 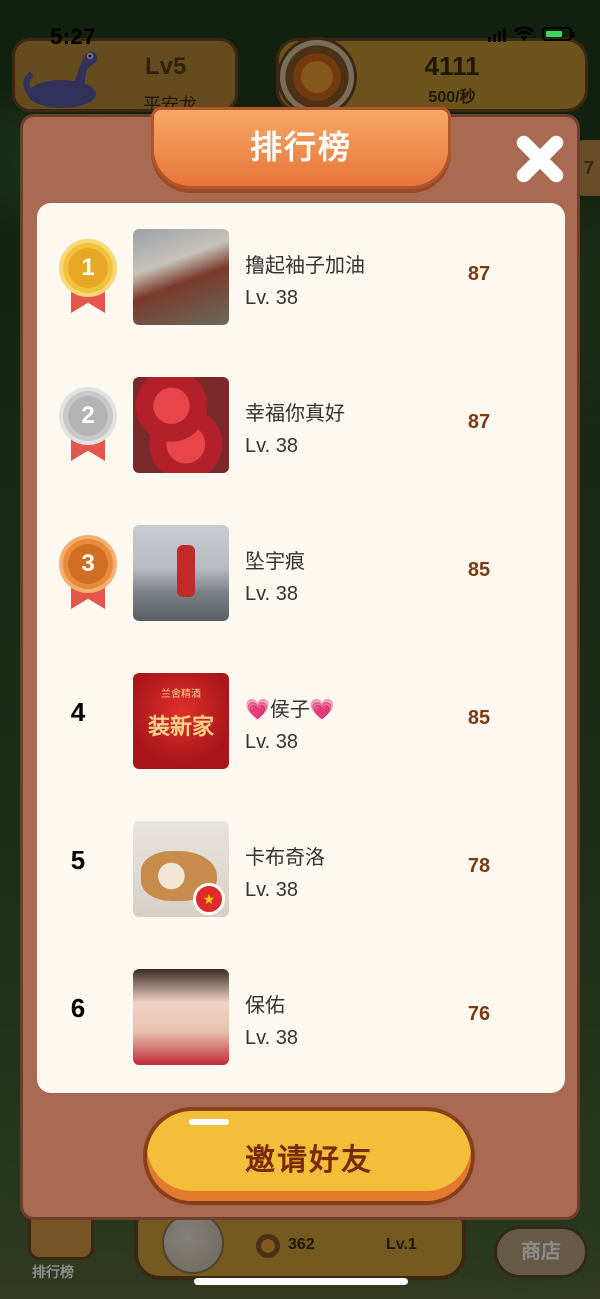 I want to click on avatar: ★, so click(x=181, y=869).